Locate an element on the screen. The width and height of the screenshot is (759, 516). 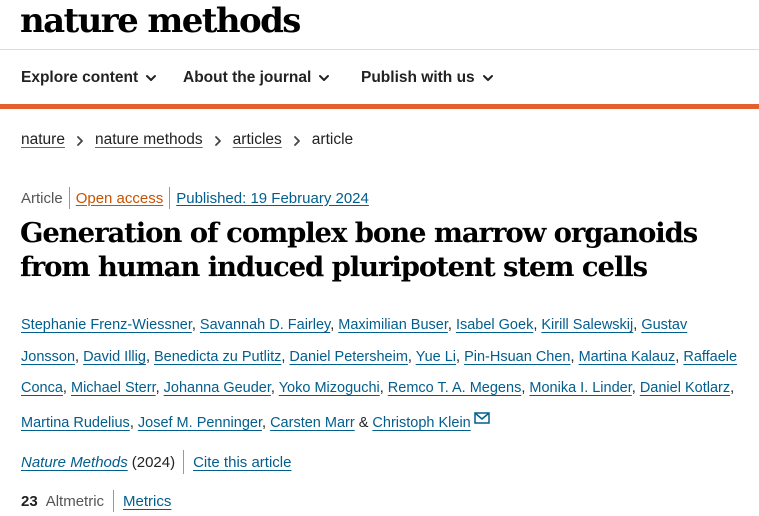
breadcrumb: nature nature methods articles article is located at coordinates (187, 140).